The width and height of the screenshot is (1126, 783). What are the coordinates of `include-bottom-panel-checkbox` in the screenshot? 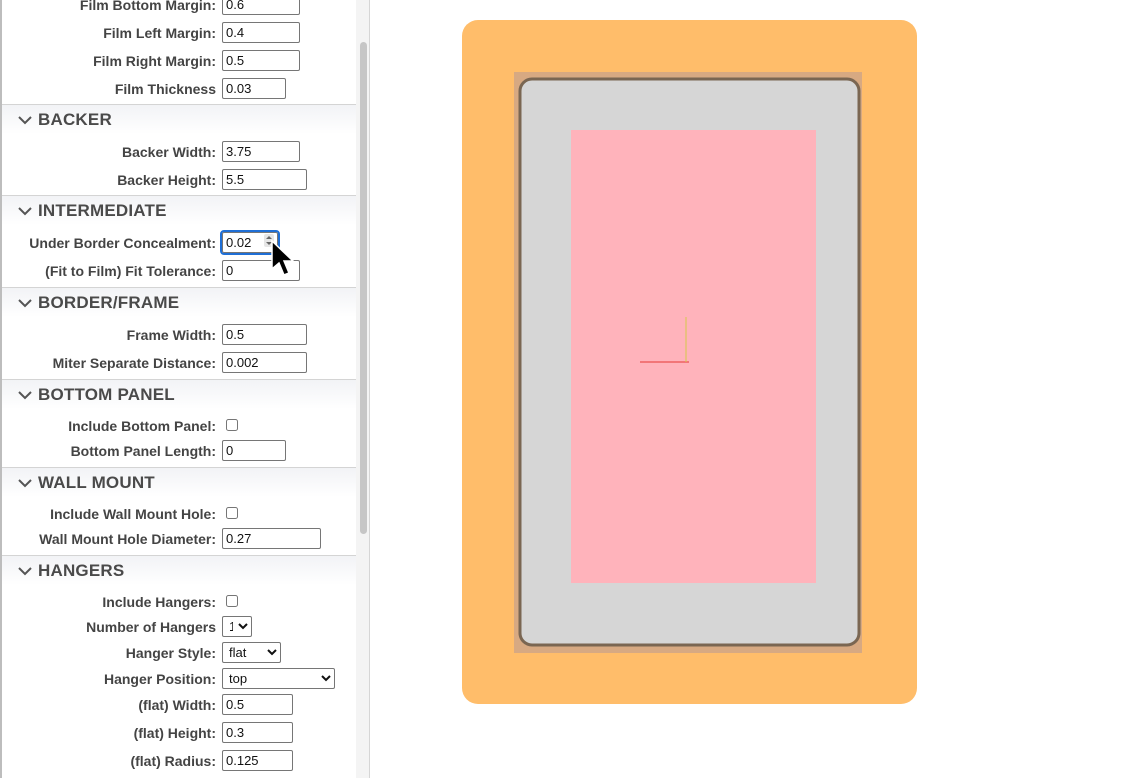 It's located at (232, 425).